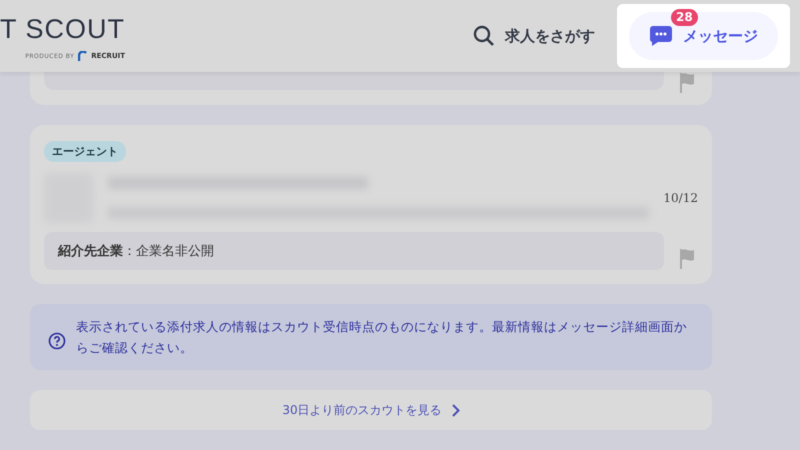  What do you see at coordinates (684, 17) in the screenshot?
I see `count-badge: 28` at bounding box center [684, 17].